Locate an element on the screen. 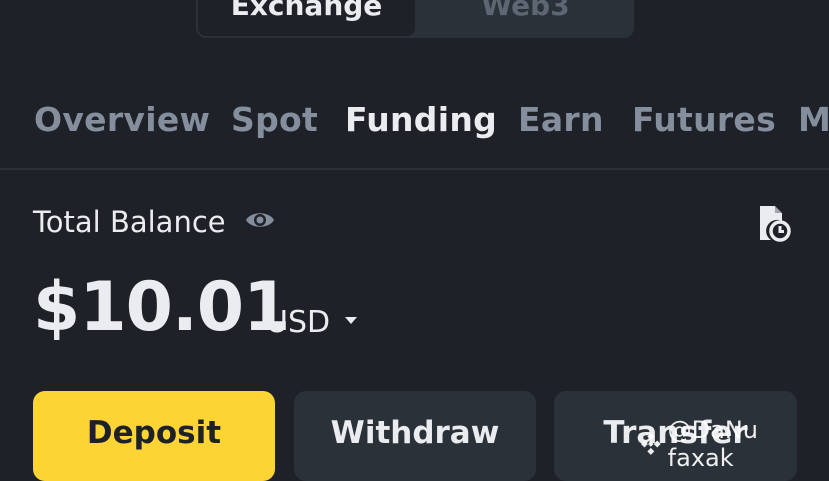 The width and height of the screenshot is (829, 481). watermark: @DaNu faxak is located at coordinates (734, 444).